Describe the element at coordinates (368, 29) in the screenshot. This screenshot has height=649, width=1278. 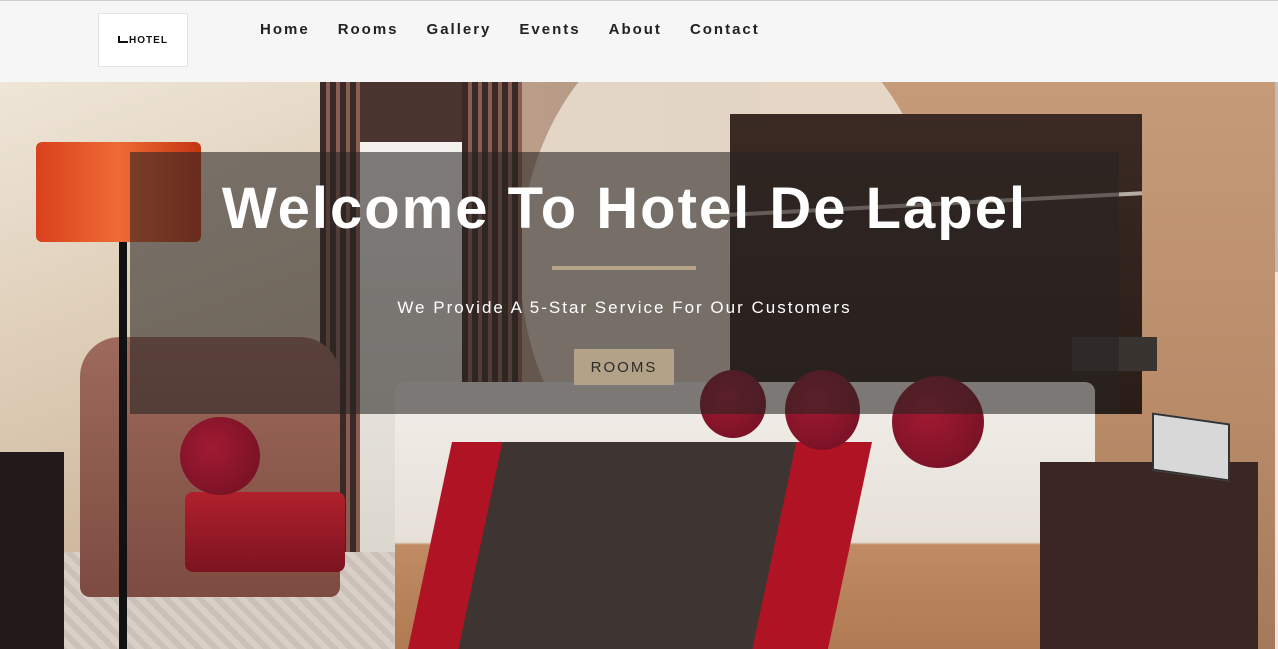
I see `nav-rooms: Rooms` at that location.